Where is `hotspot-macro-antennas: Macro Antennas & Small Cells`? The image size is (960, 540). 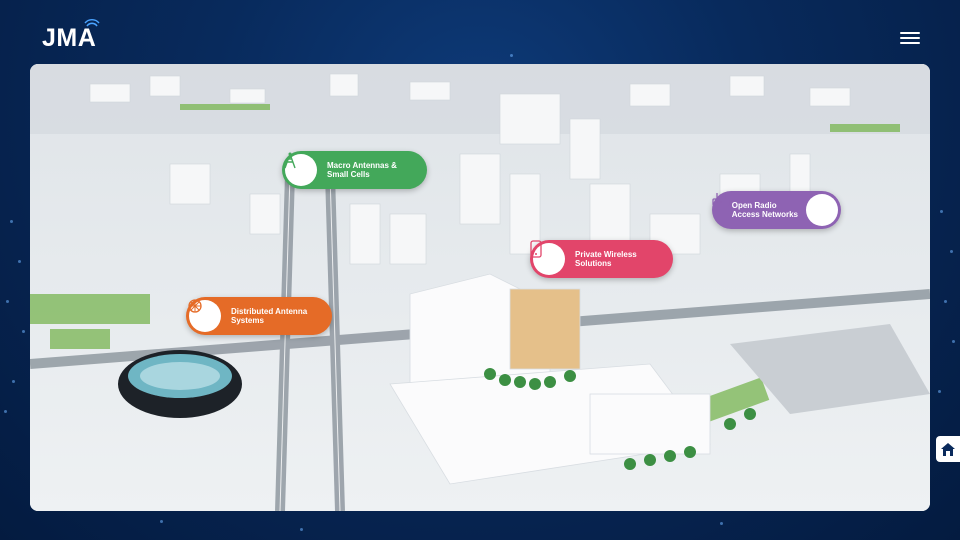
hotspot-macro-antennas: Macro Antennas & Small Cells is located at coordinates (354, 170).